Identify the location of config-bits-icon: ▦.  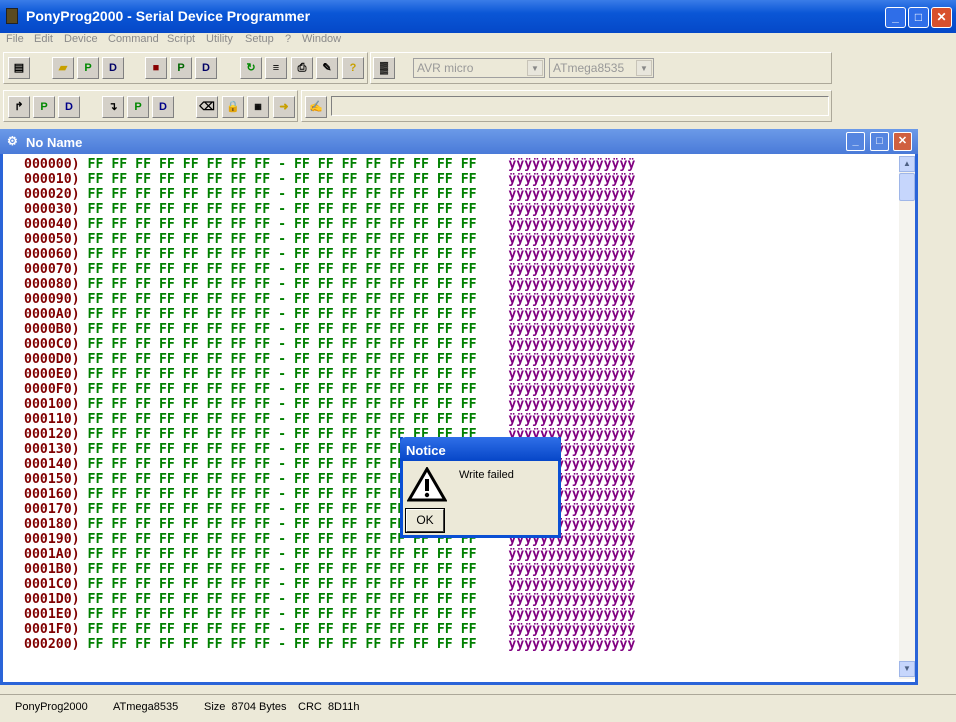
(258, 107).